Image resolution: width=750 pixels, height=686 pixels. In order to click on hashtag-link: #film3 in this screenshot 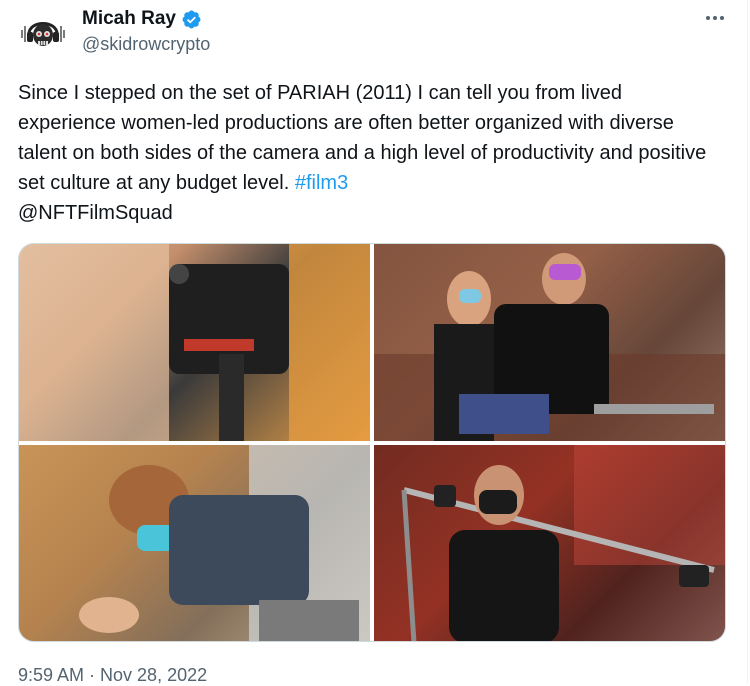, I will do `click(321, 183)`.